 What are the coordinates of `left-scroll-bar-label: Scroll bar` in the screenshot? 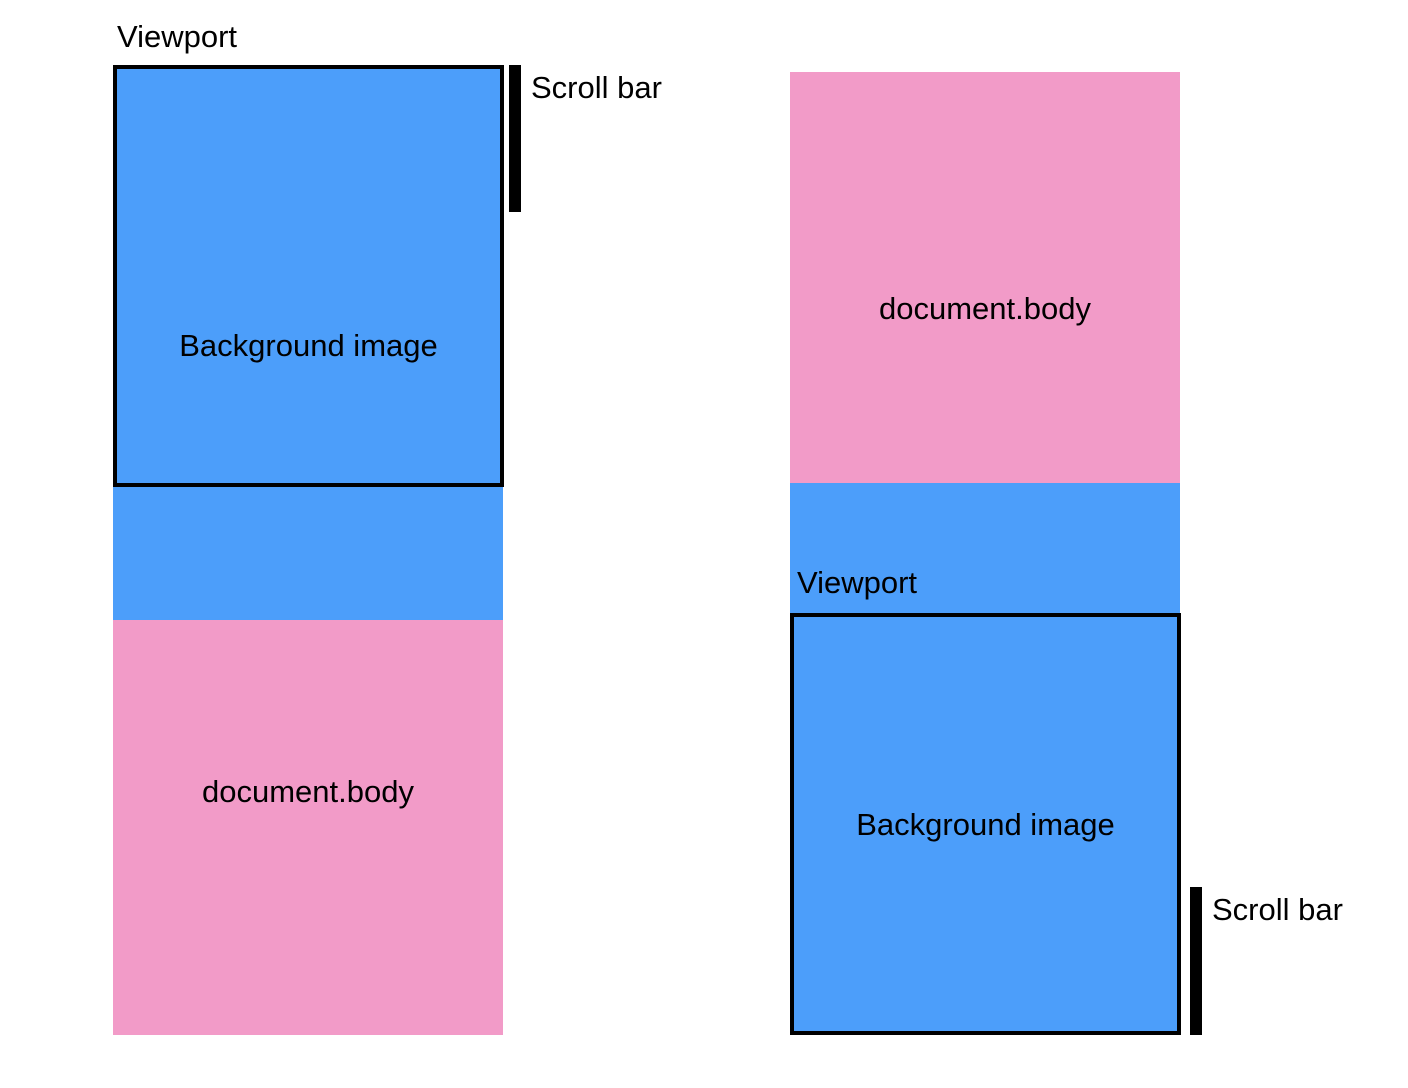 It's located at (596, 87).